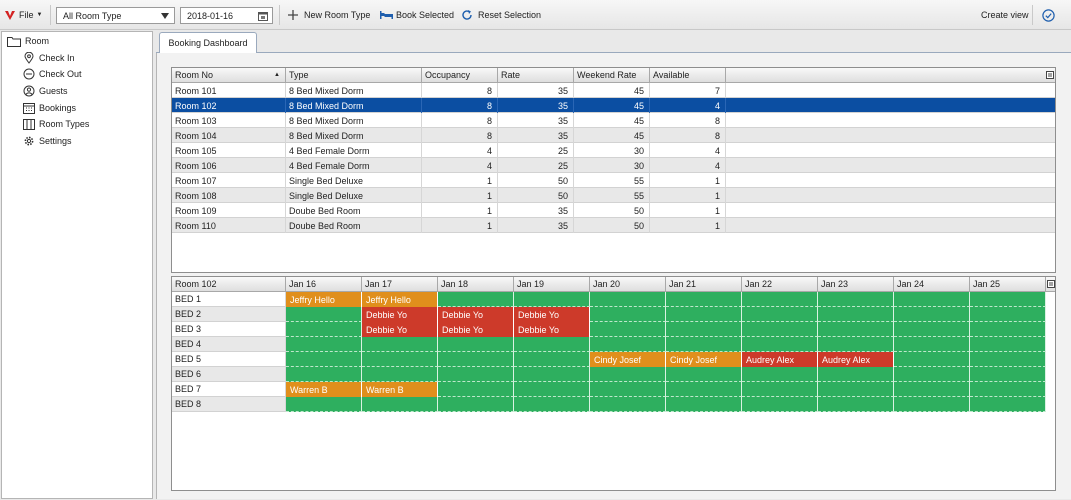  I want to click on sidebar-item-room: Room, so click(28, 41).